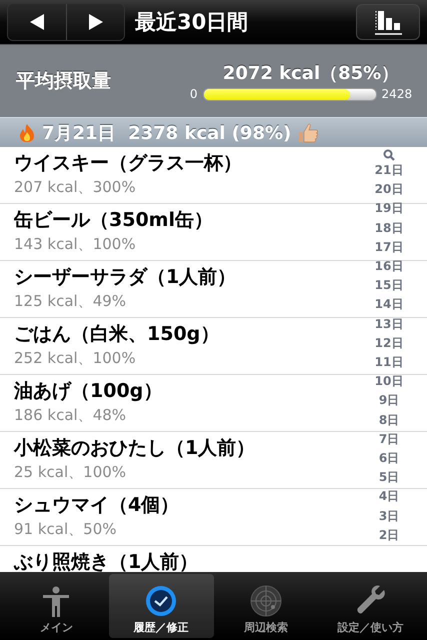 The width and height of the screenshot is (427, 640). What do you see at coordinates (389, 382) in the screenshot?
I see `index-entry: 10日` at bounding box center [389, 382].